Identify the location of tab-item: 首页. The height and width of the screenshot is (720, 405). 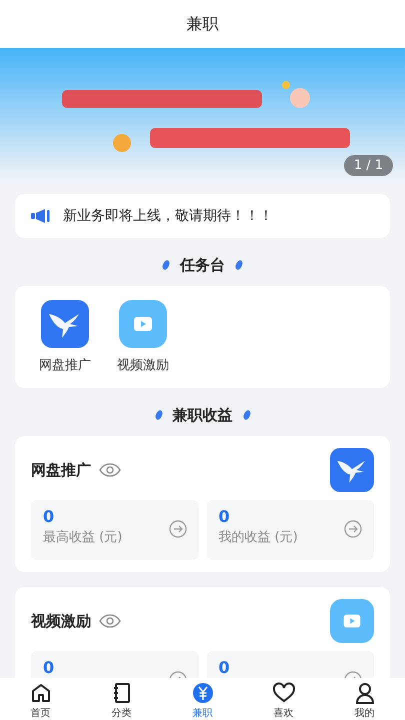
(40, 699).